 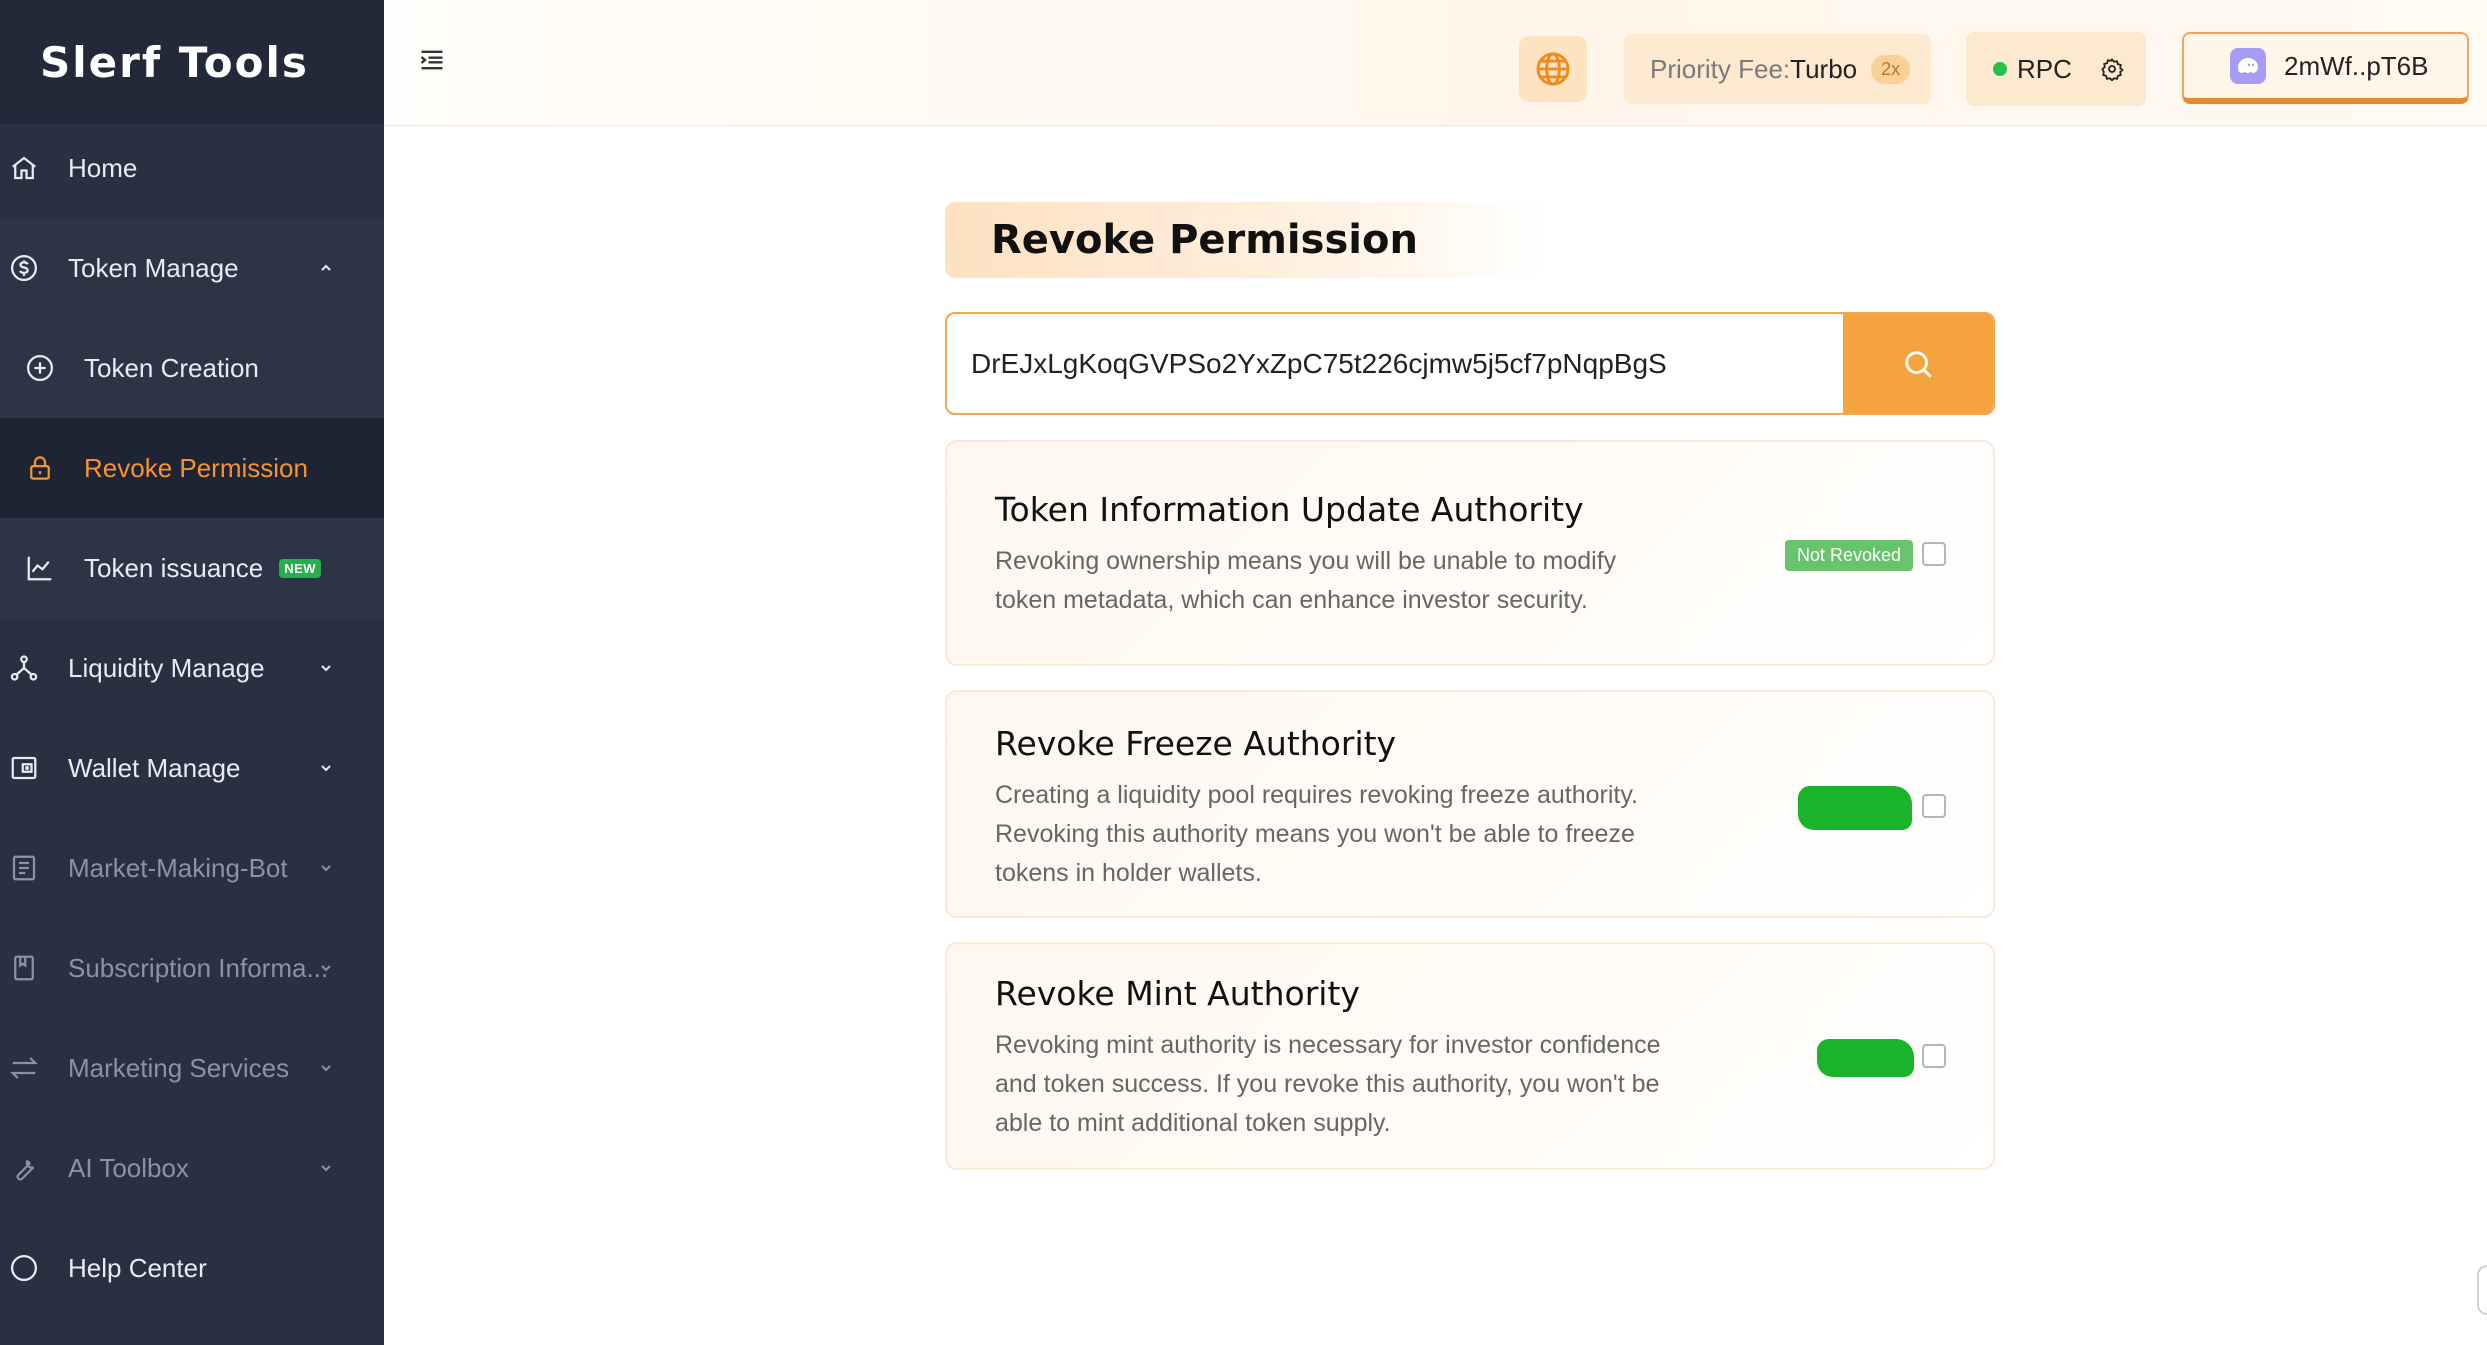 I want to click on sidebar-item-label: Wallet Manage, so click(x=154, y=767).